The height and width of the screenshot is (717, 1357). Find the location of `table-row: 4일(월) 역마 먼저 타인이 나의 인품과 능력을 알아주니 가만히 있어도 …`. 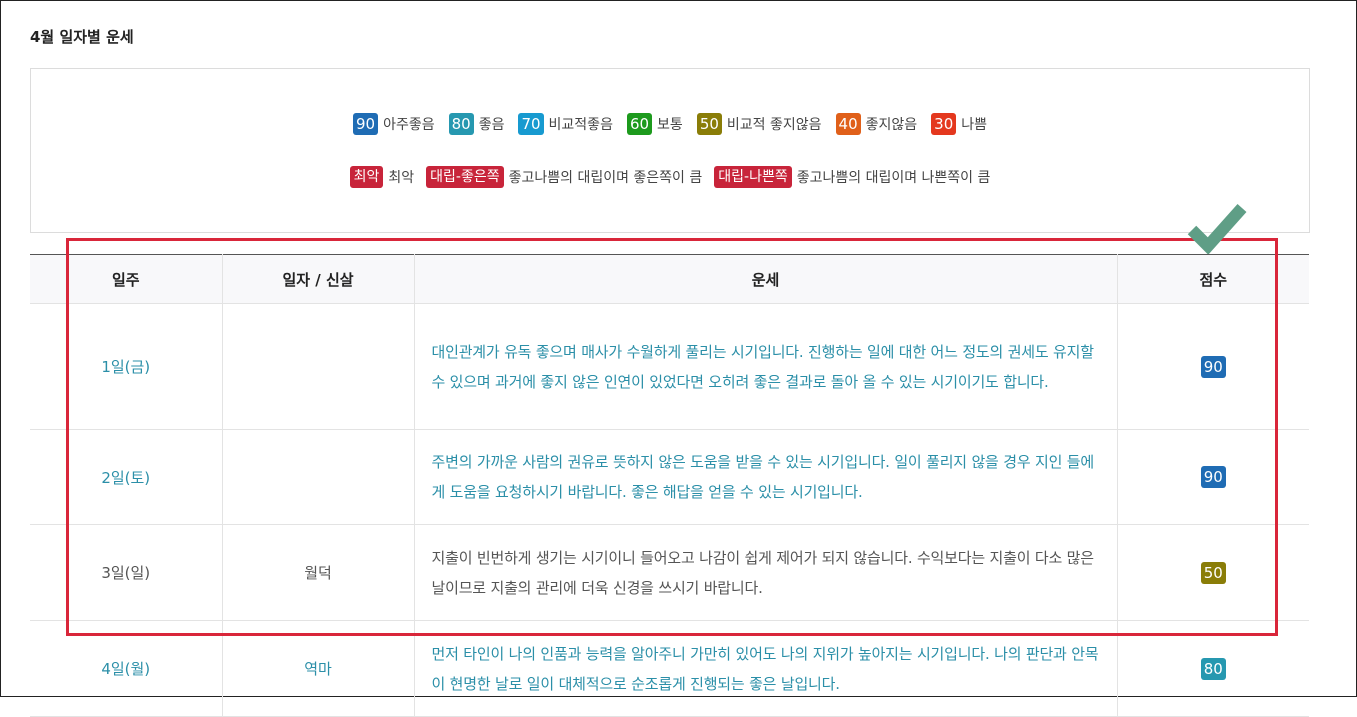

table-row: 4일(월) 역마 먼저 타인이 나의 인품과 능력을 알아주니 가만히 있어도 … is located at coordinates (669, 668).